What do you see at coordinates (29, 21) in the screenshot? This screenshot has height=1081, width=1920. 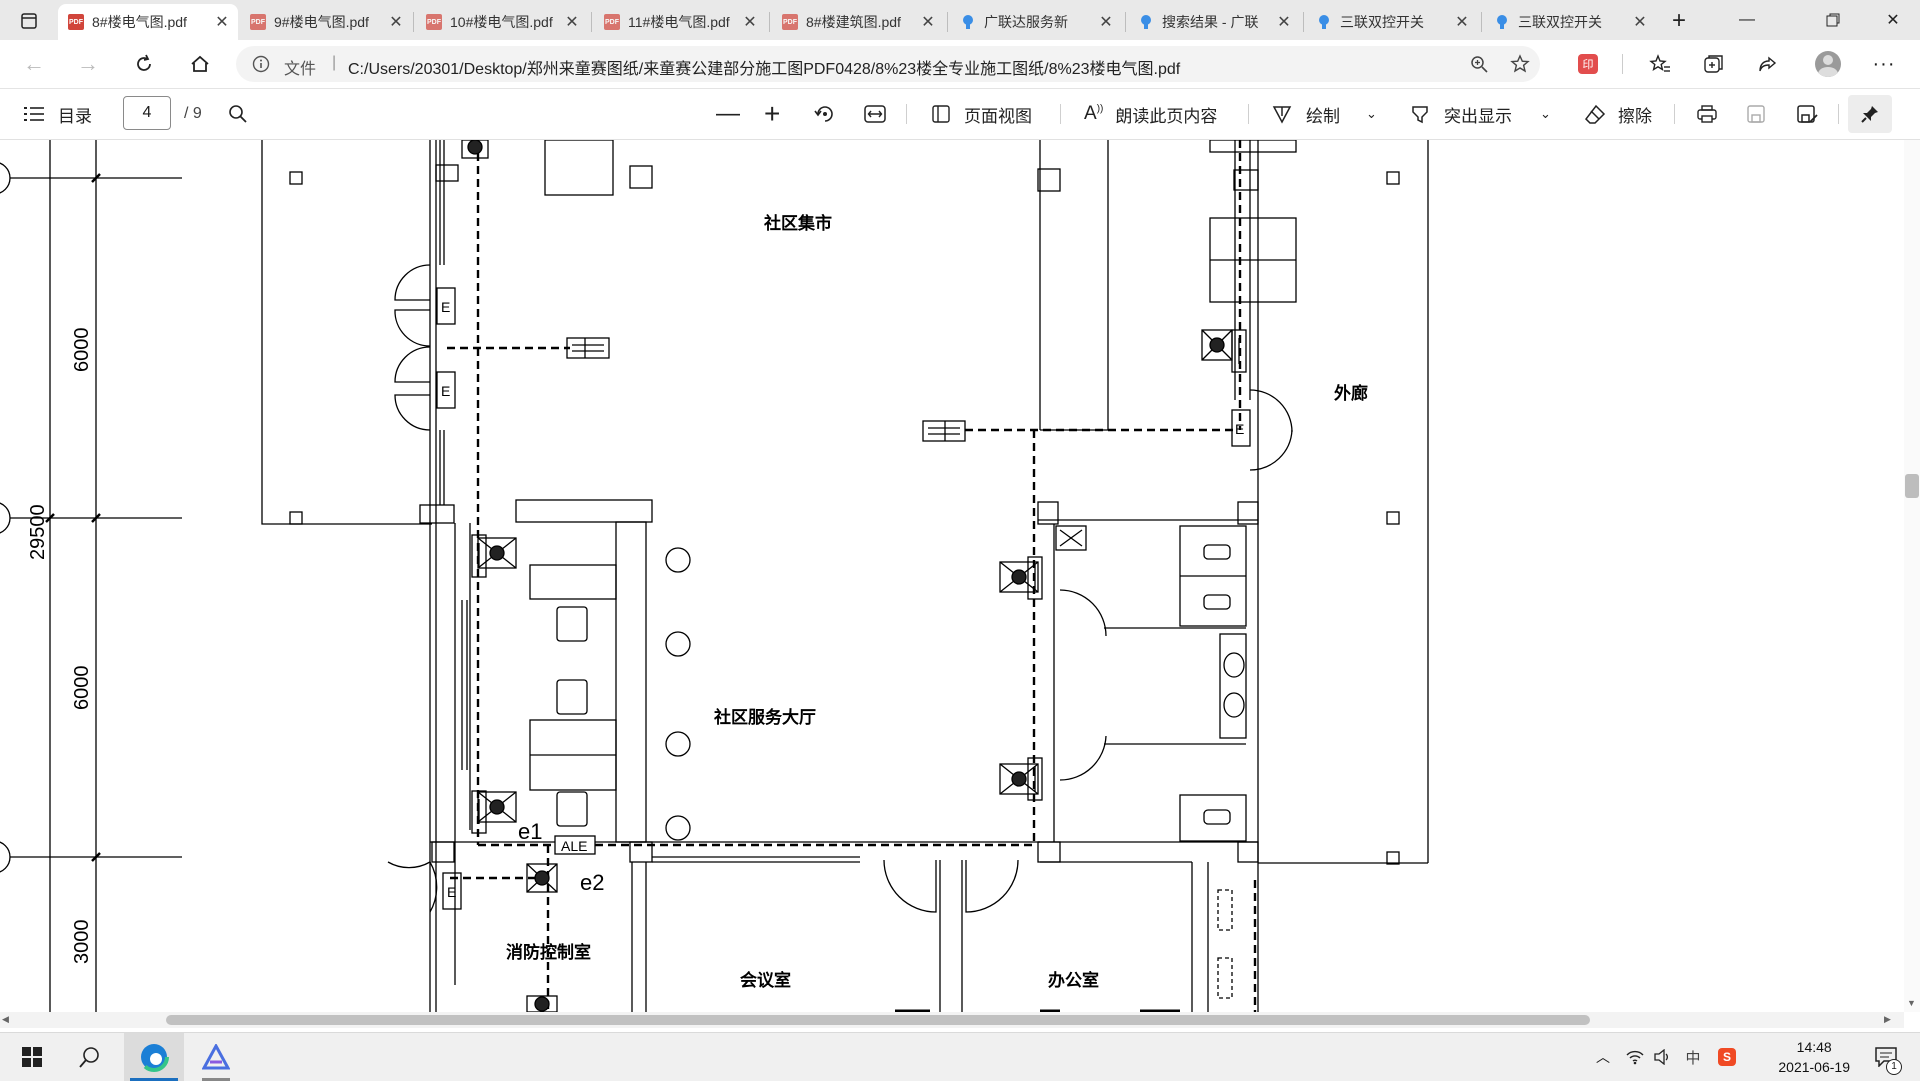 I see `tab-actions-button` at bounding box center [29, 21].